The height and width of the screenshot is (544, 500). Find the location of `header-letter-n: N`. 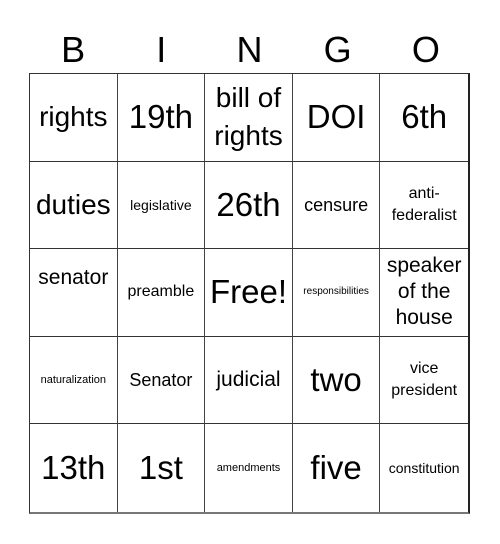

header-letter-n: N is located at coordinates (249, 49).